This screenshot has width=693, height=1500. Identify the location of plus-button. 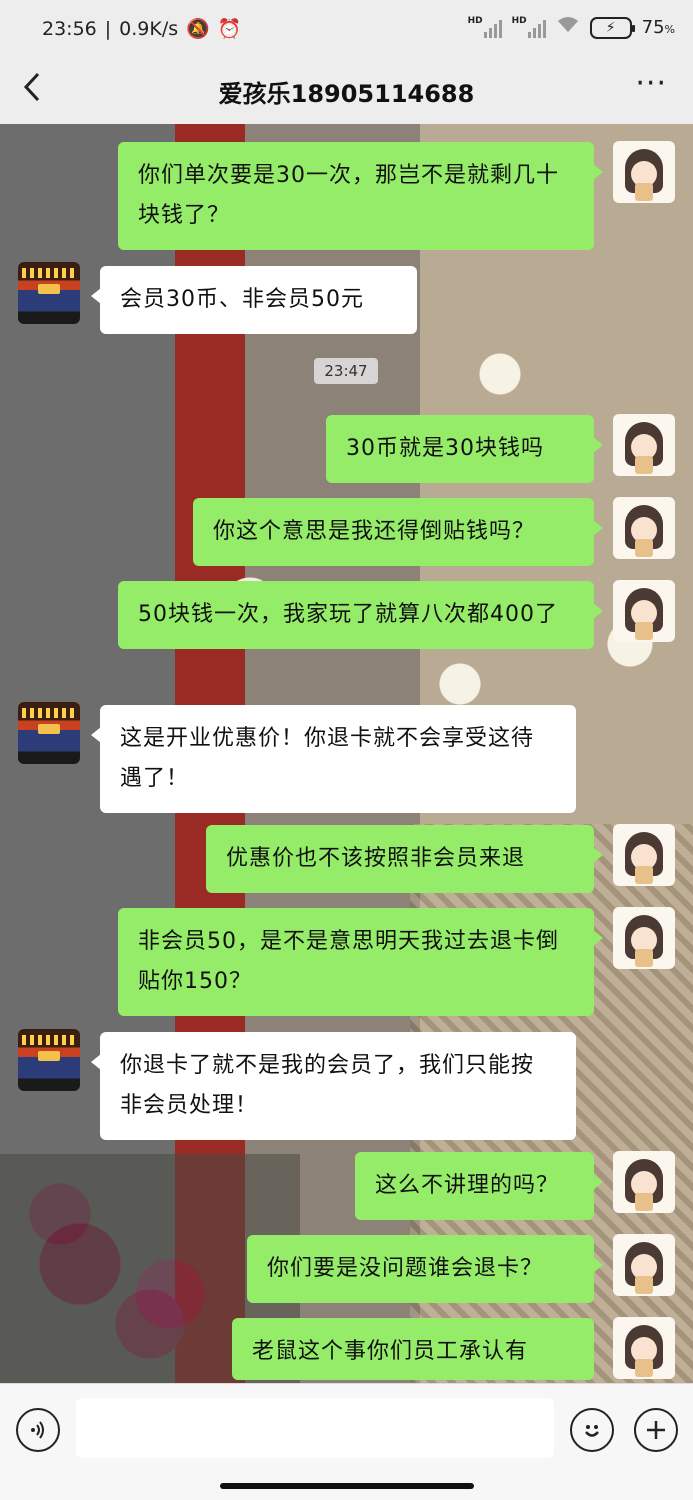
(656, 1430).